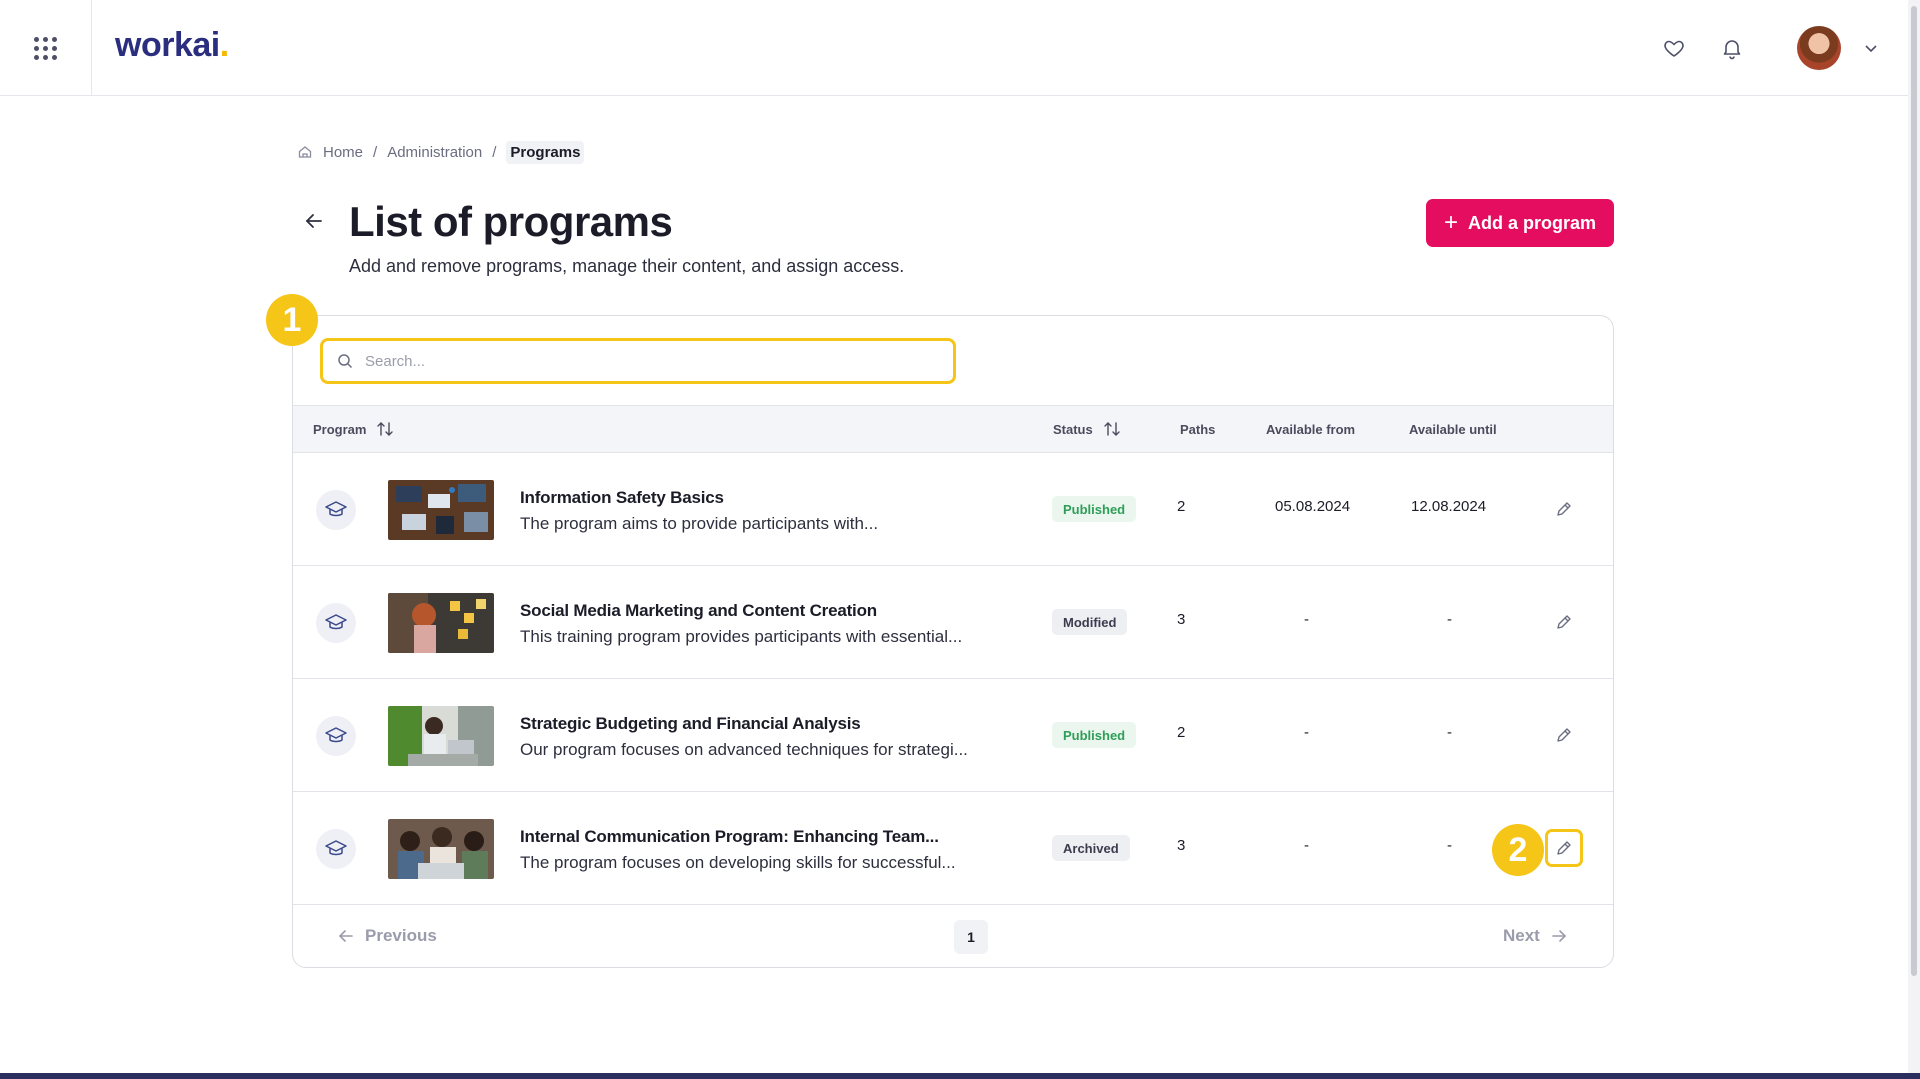 This screenshot has height=1079, width=1920. I want to click on header-available-from: Available from, so click(1311, 429).